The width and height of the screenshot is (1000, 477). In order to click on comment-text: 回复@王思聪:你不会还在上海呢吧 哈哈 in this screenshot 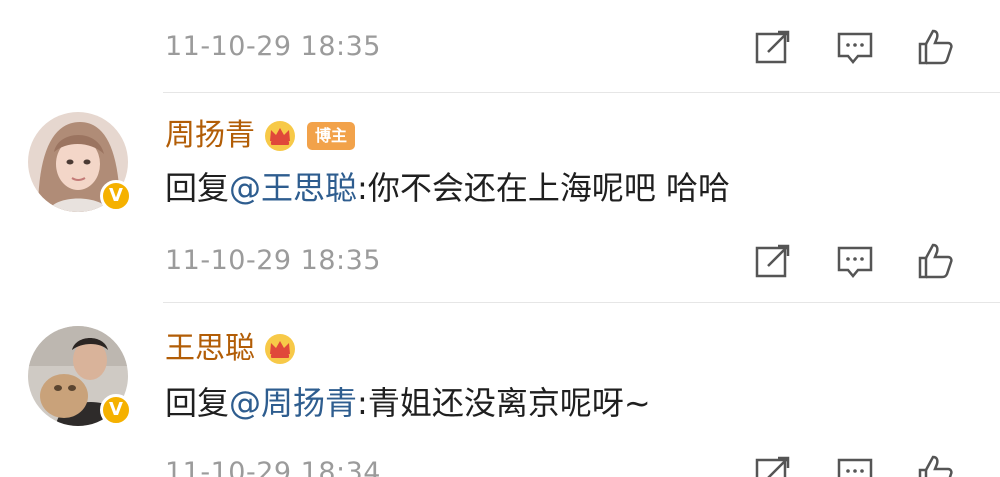, I will do `click(447, 188)`.